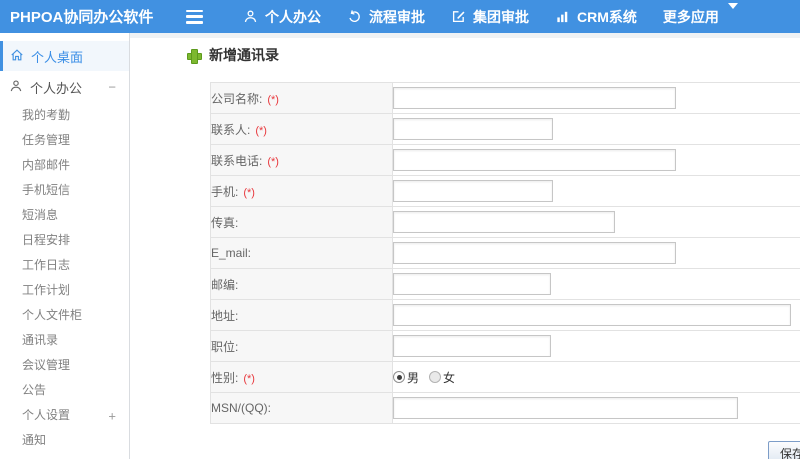  What do you see at coordinates (732, 13) in the screenshot?
I see `caret-down-icon` at bounding box center [732, 13].